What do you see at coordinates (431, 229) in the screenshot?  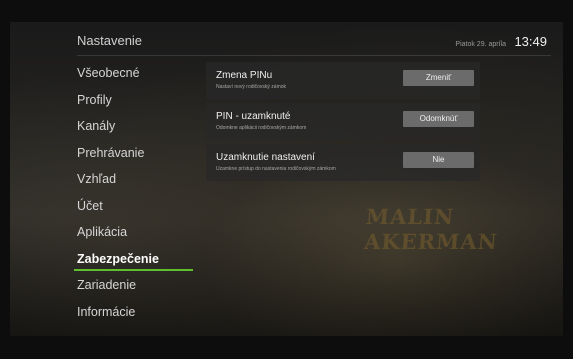 I see `background-caption: MALIN AKERMAN` at bounding box center [431, 229].